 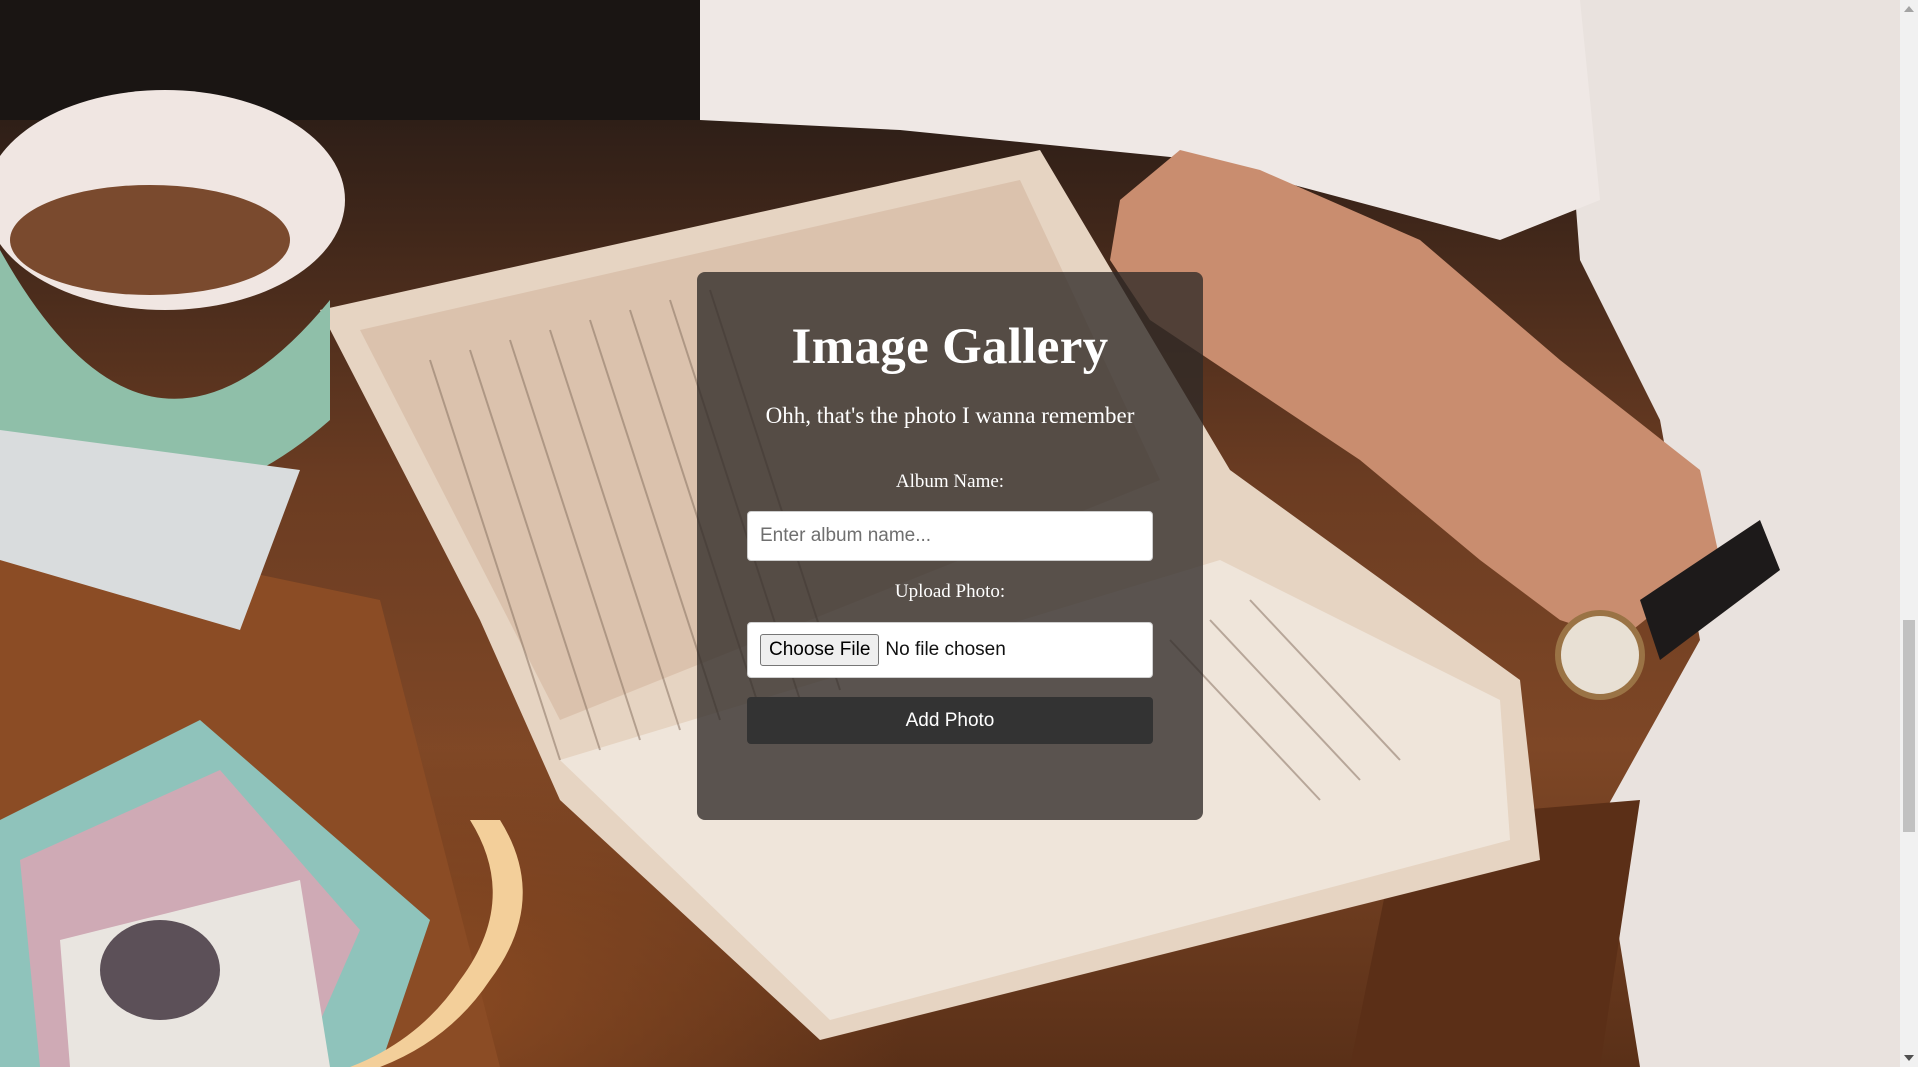 What do you see at coordinates (1909, 533) in the screenshot?
I see `vertical-scrollbar` at bounding box center [1909, 533].